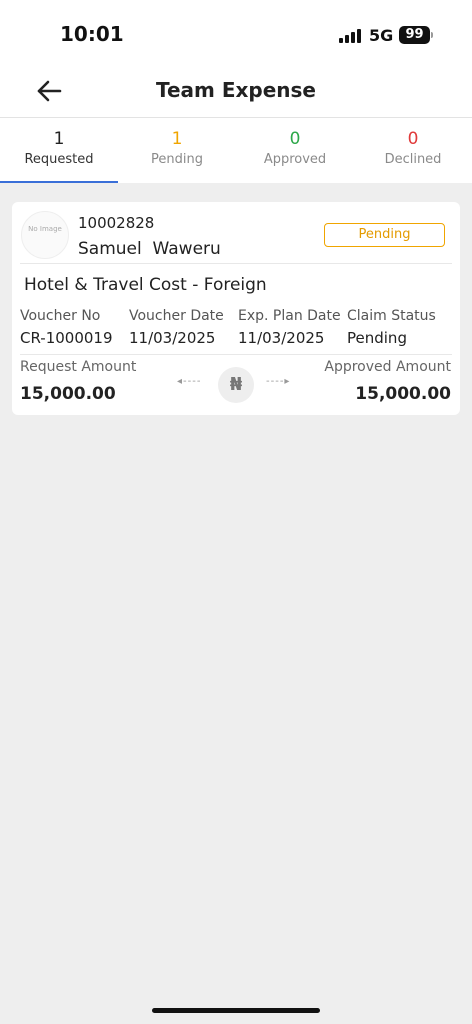 The height and width of the screenshot is (1024, 472). I want to click on battery-icon: 99, so click(414, 35).